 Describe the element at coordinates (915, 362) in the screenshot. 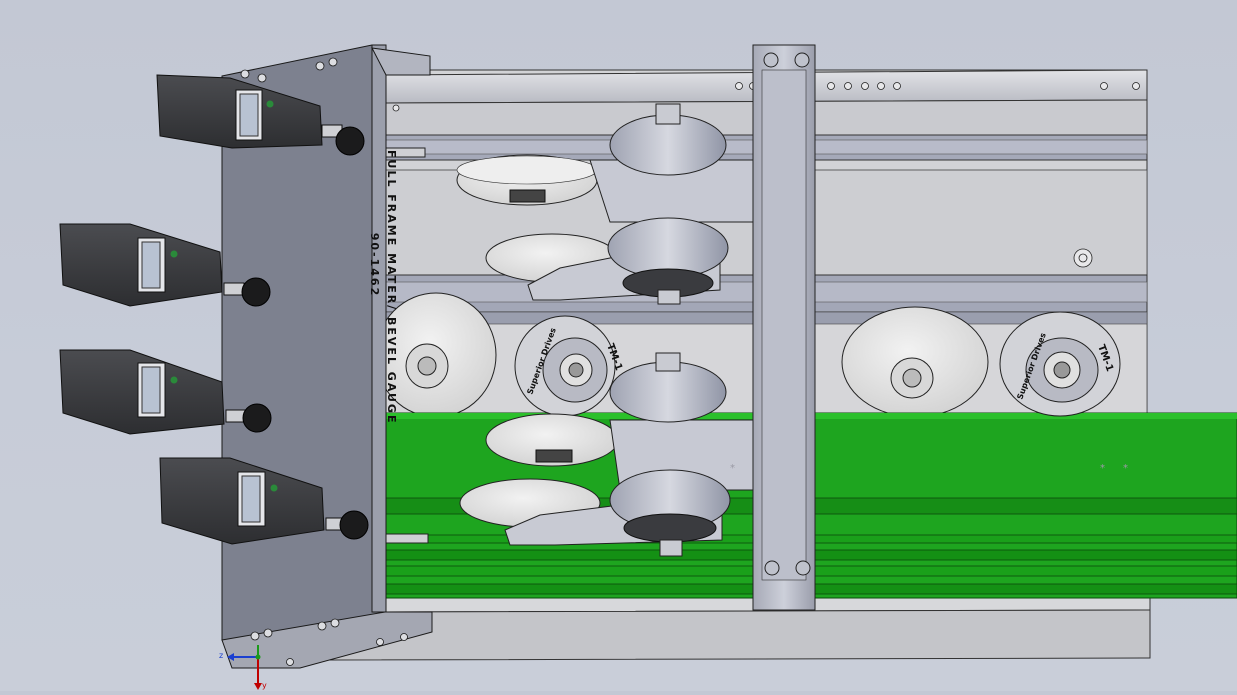

I see `idler-wheel-right` at that location.